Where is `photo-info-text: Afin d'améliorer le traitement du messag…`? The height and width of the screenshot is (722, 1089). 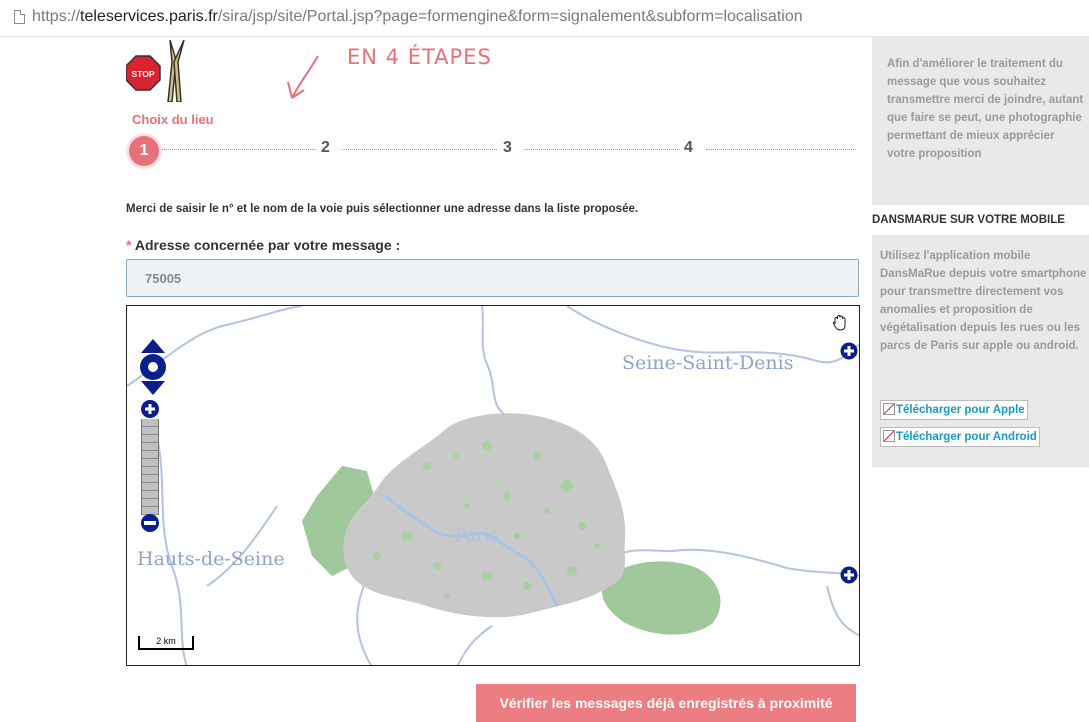
photo-info-text: Afin d'améliorer le traitement du messag… is located at coordinates (985, 109).